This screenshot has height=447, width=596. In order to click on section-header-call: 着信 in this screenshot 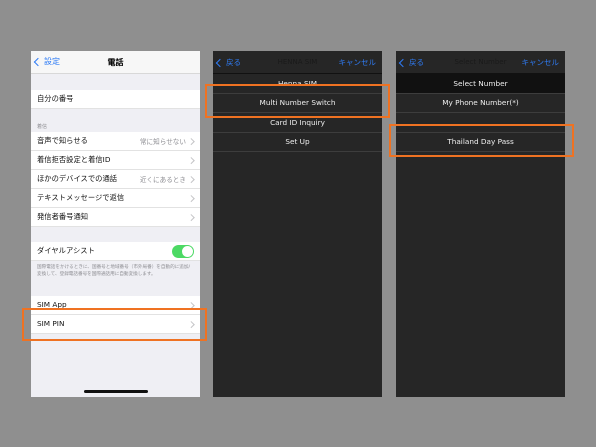, I will do `click(42, 127)`.